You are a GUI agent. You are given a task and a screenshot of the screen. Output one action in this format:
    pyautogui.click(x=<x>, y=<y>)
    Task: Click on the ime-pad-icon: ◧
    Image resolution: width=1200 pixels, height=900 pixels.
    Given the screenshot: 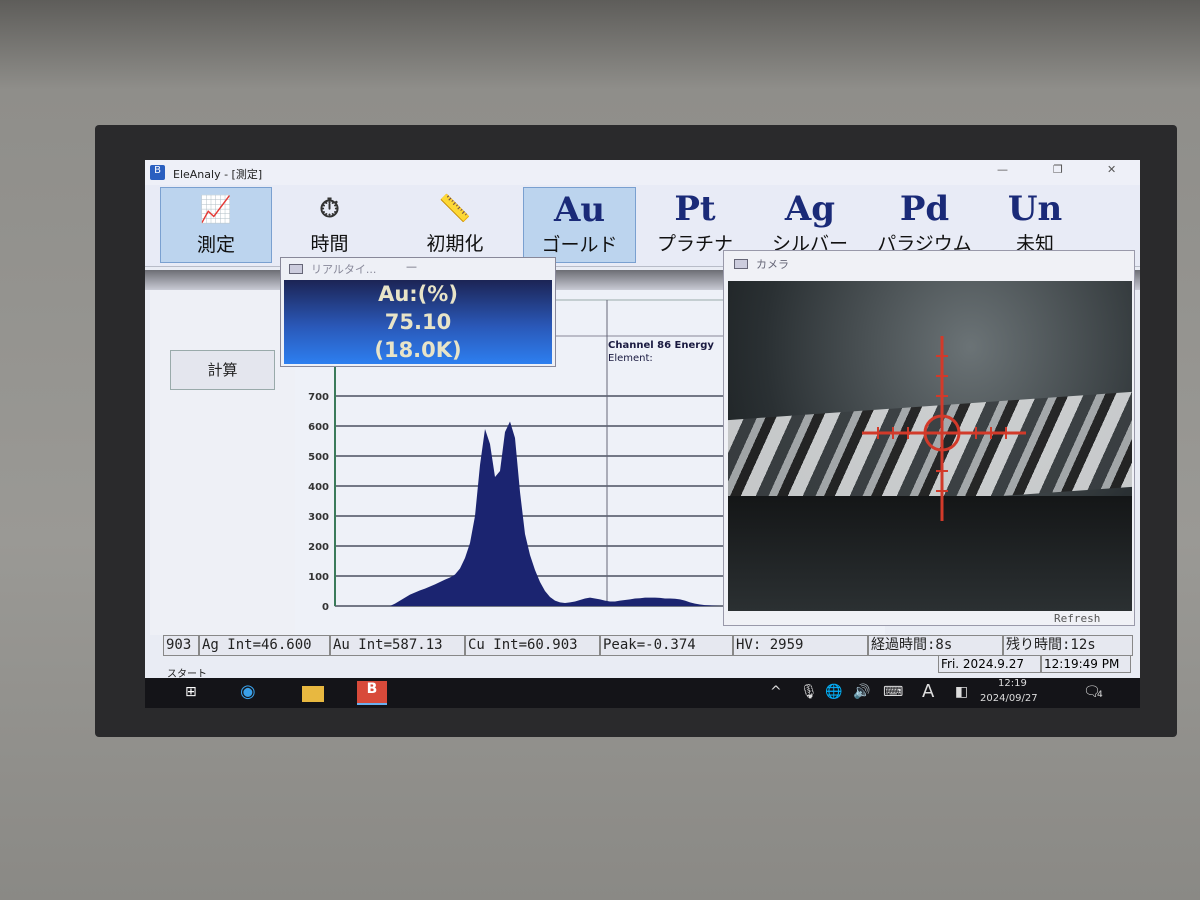 What is the action you would take?
    pyautogui.click(x=961, y=692)
    